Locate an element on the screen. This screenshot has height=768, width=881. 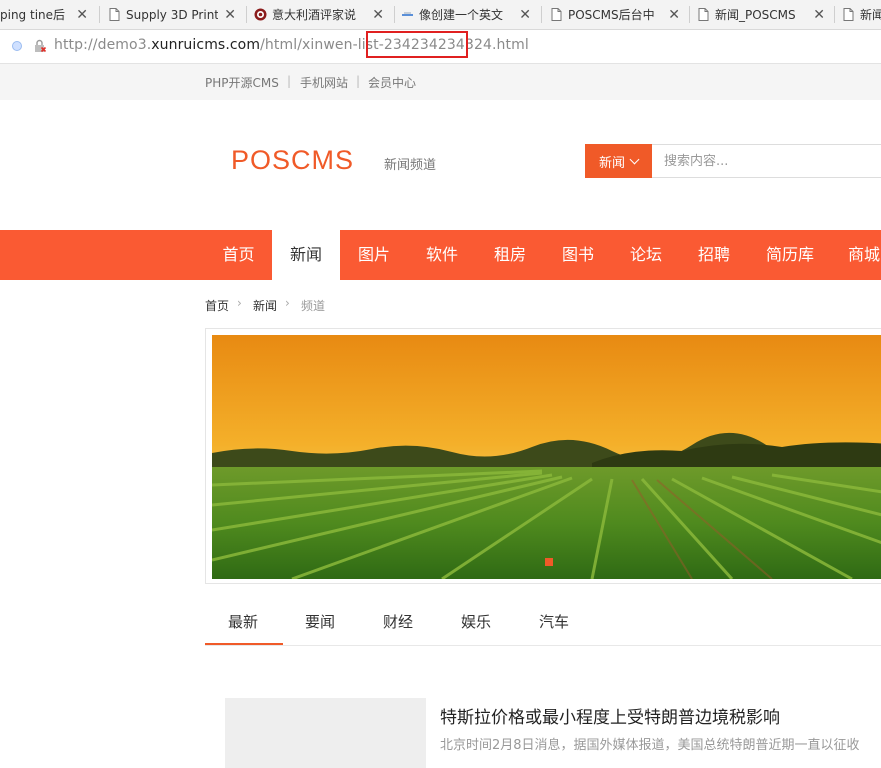
toplink-php-cms: PHP开源CMS is located at coordinates (242, 82).